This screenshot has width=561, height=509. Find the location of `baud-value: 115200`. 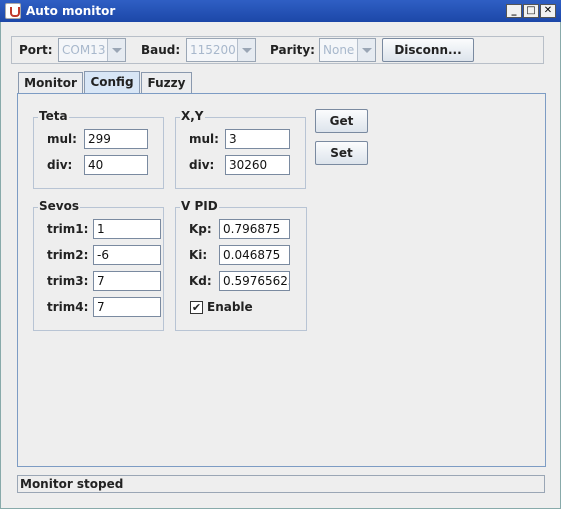

baud-value: 115200 is located at coordinates (213, 50).